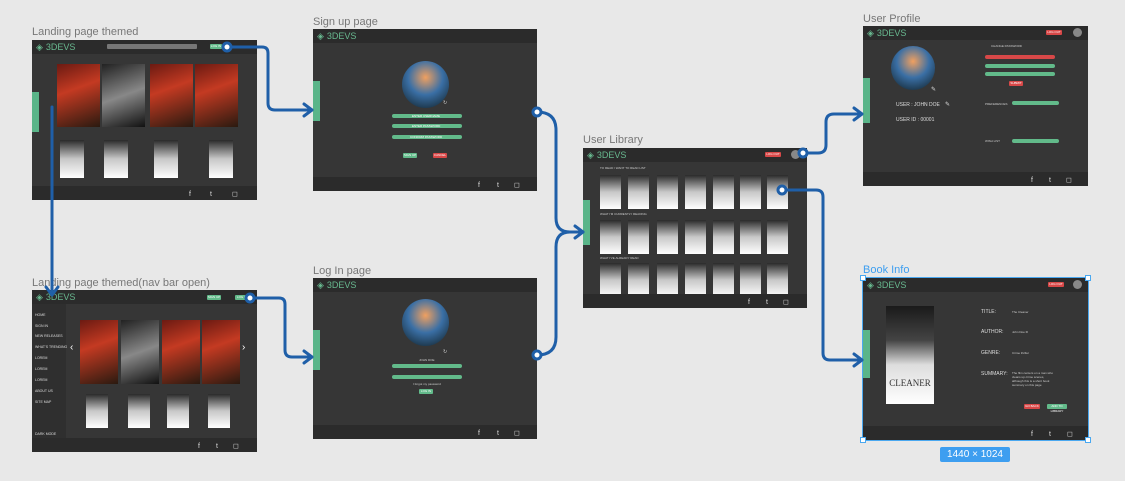  Describe the element at coordinates (269, 78) in the screenshot. I see `wire-landing-to-signup` at that location.